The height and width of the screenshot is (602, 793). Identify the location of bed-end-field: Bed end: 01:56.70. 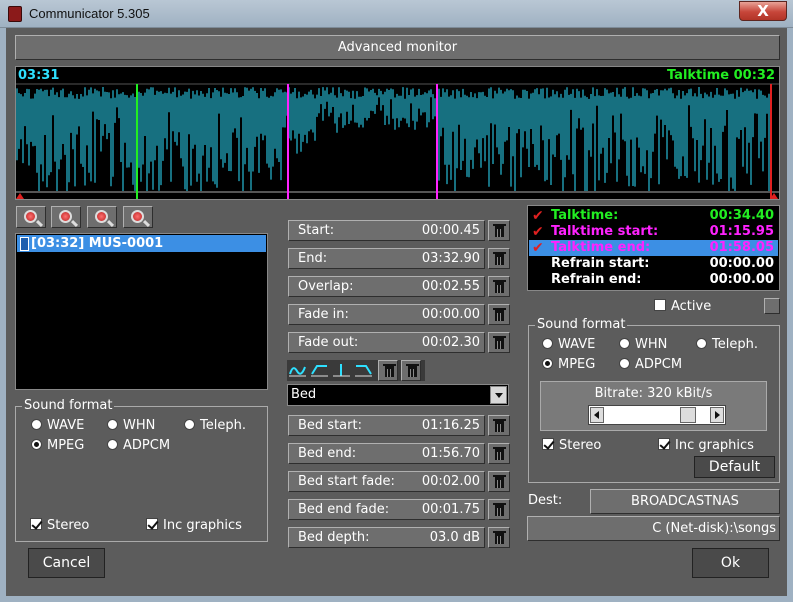
(386, 453).